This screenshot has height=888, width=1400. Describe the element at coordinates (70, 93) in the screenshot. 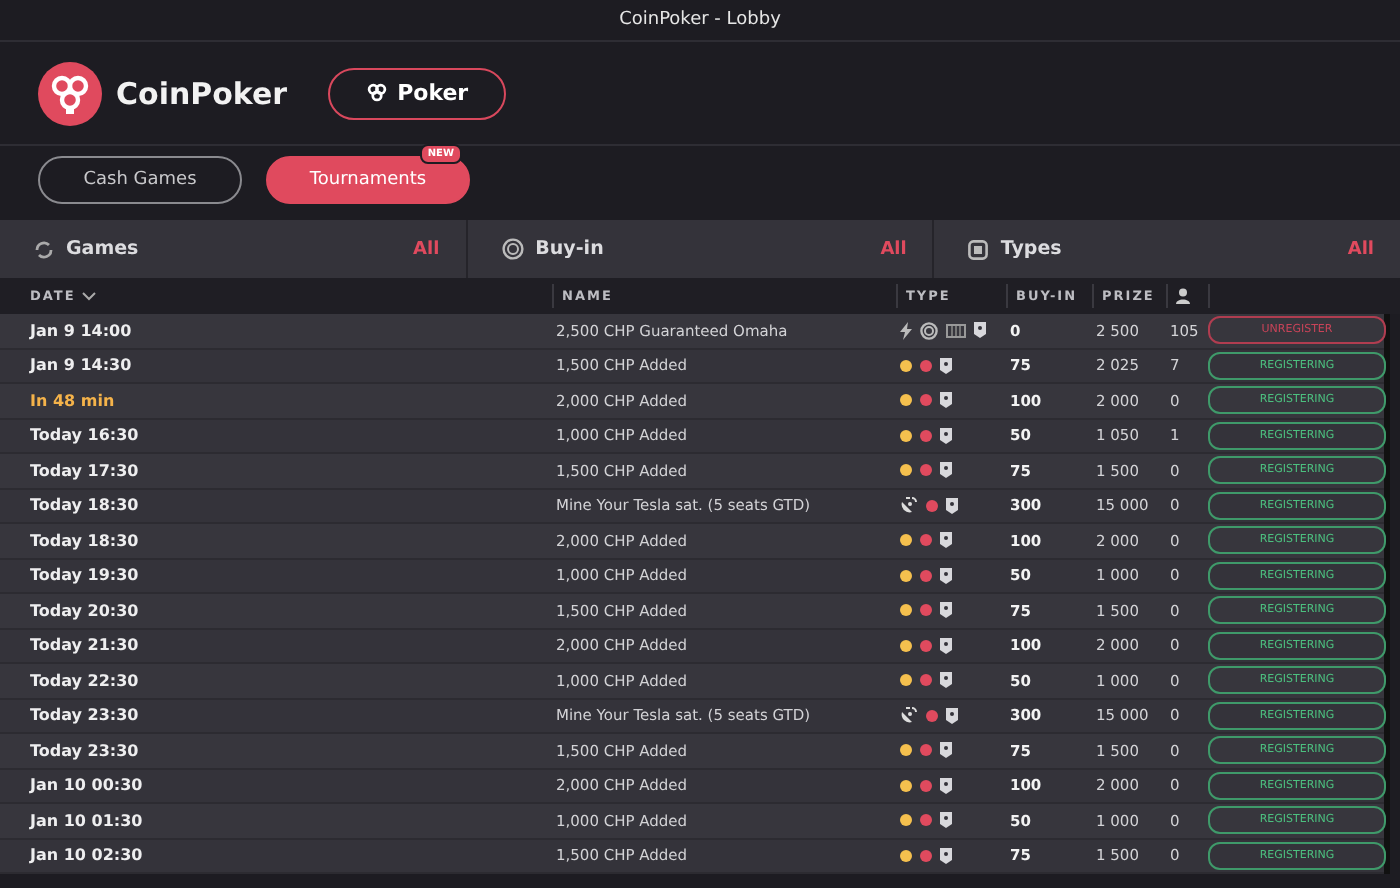

I see `logo-icon` at that location.